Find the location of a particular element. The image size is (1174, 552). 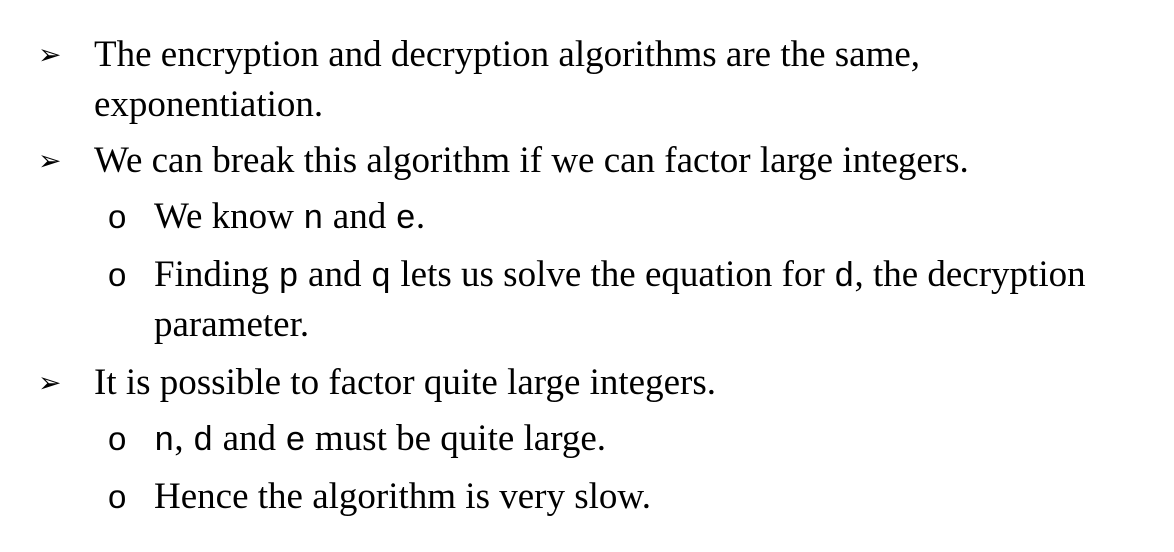

subbullet-text: Hence the algorithm is very slow. is located at coordinates (402, 496).